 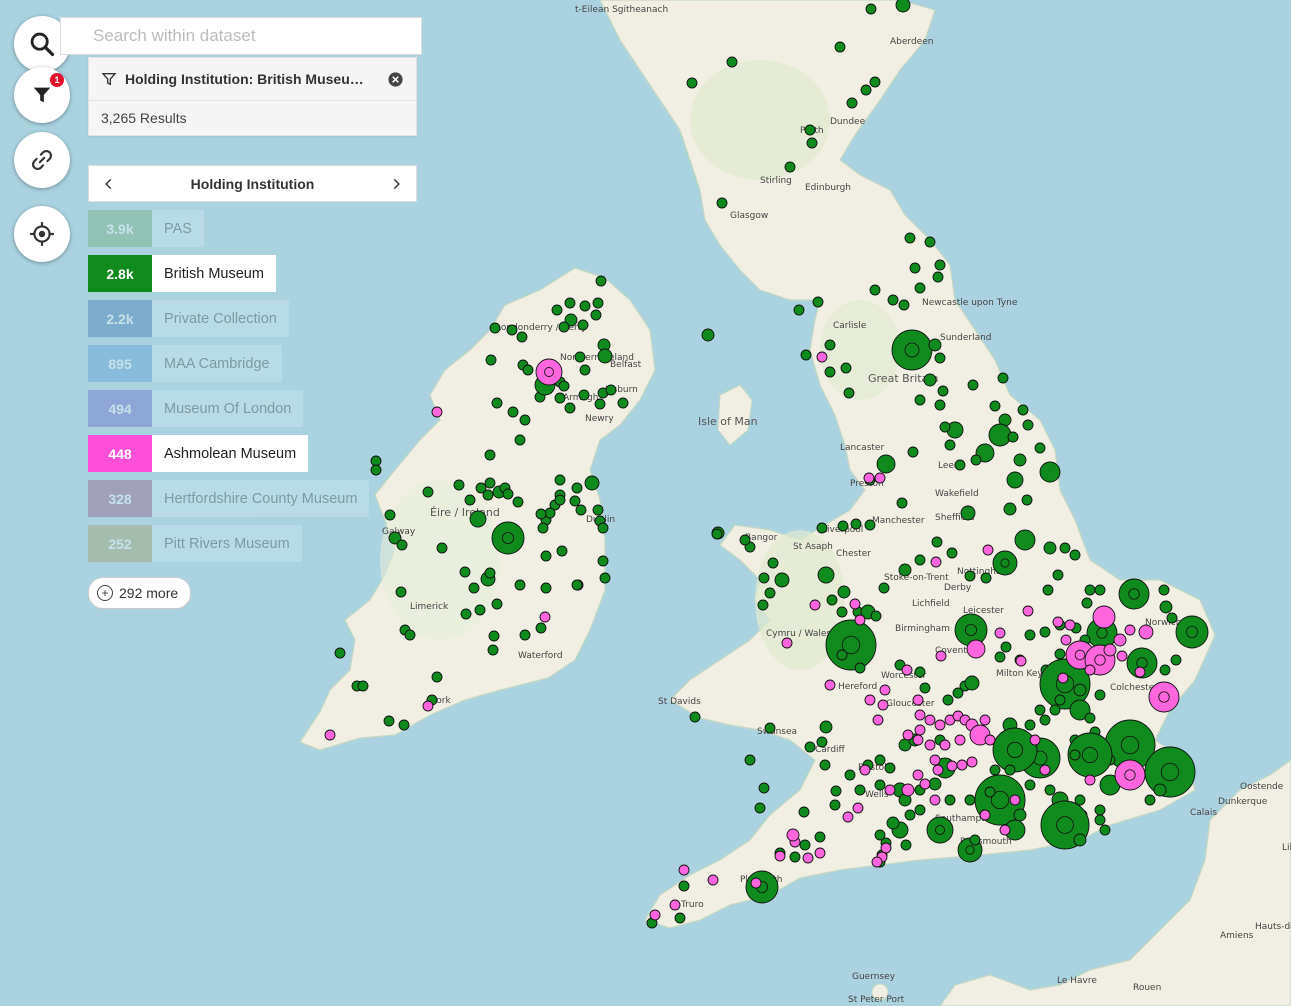 I want to click on search-input: Search within dataset, so click(x=241, y=36).